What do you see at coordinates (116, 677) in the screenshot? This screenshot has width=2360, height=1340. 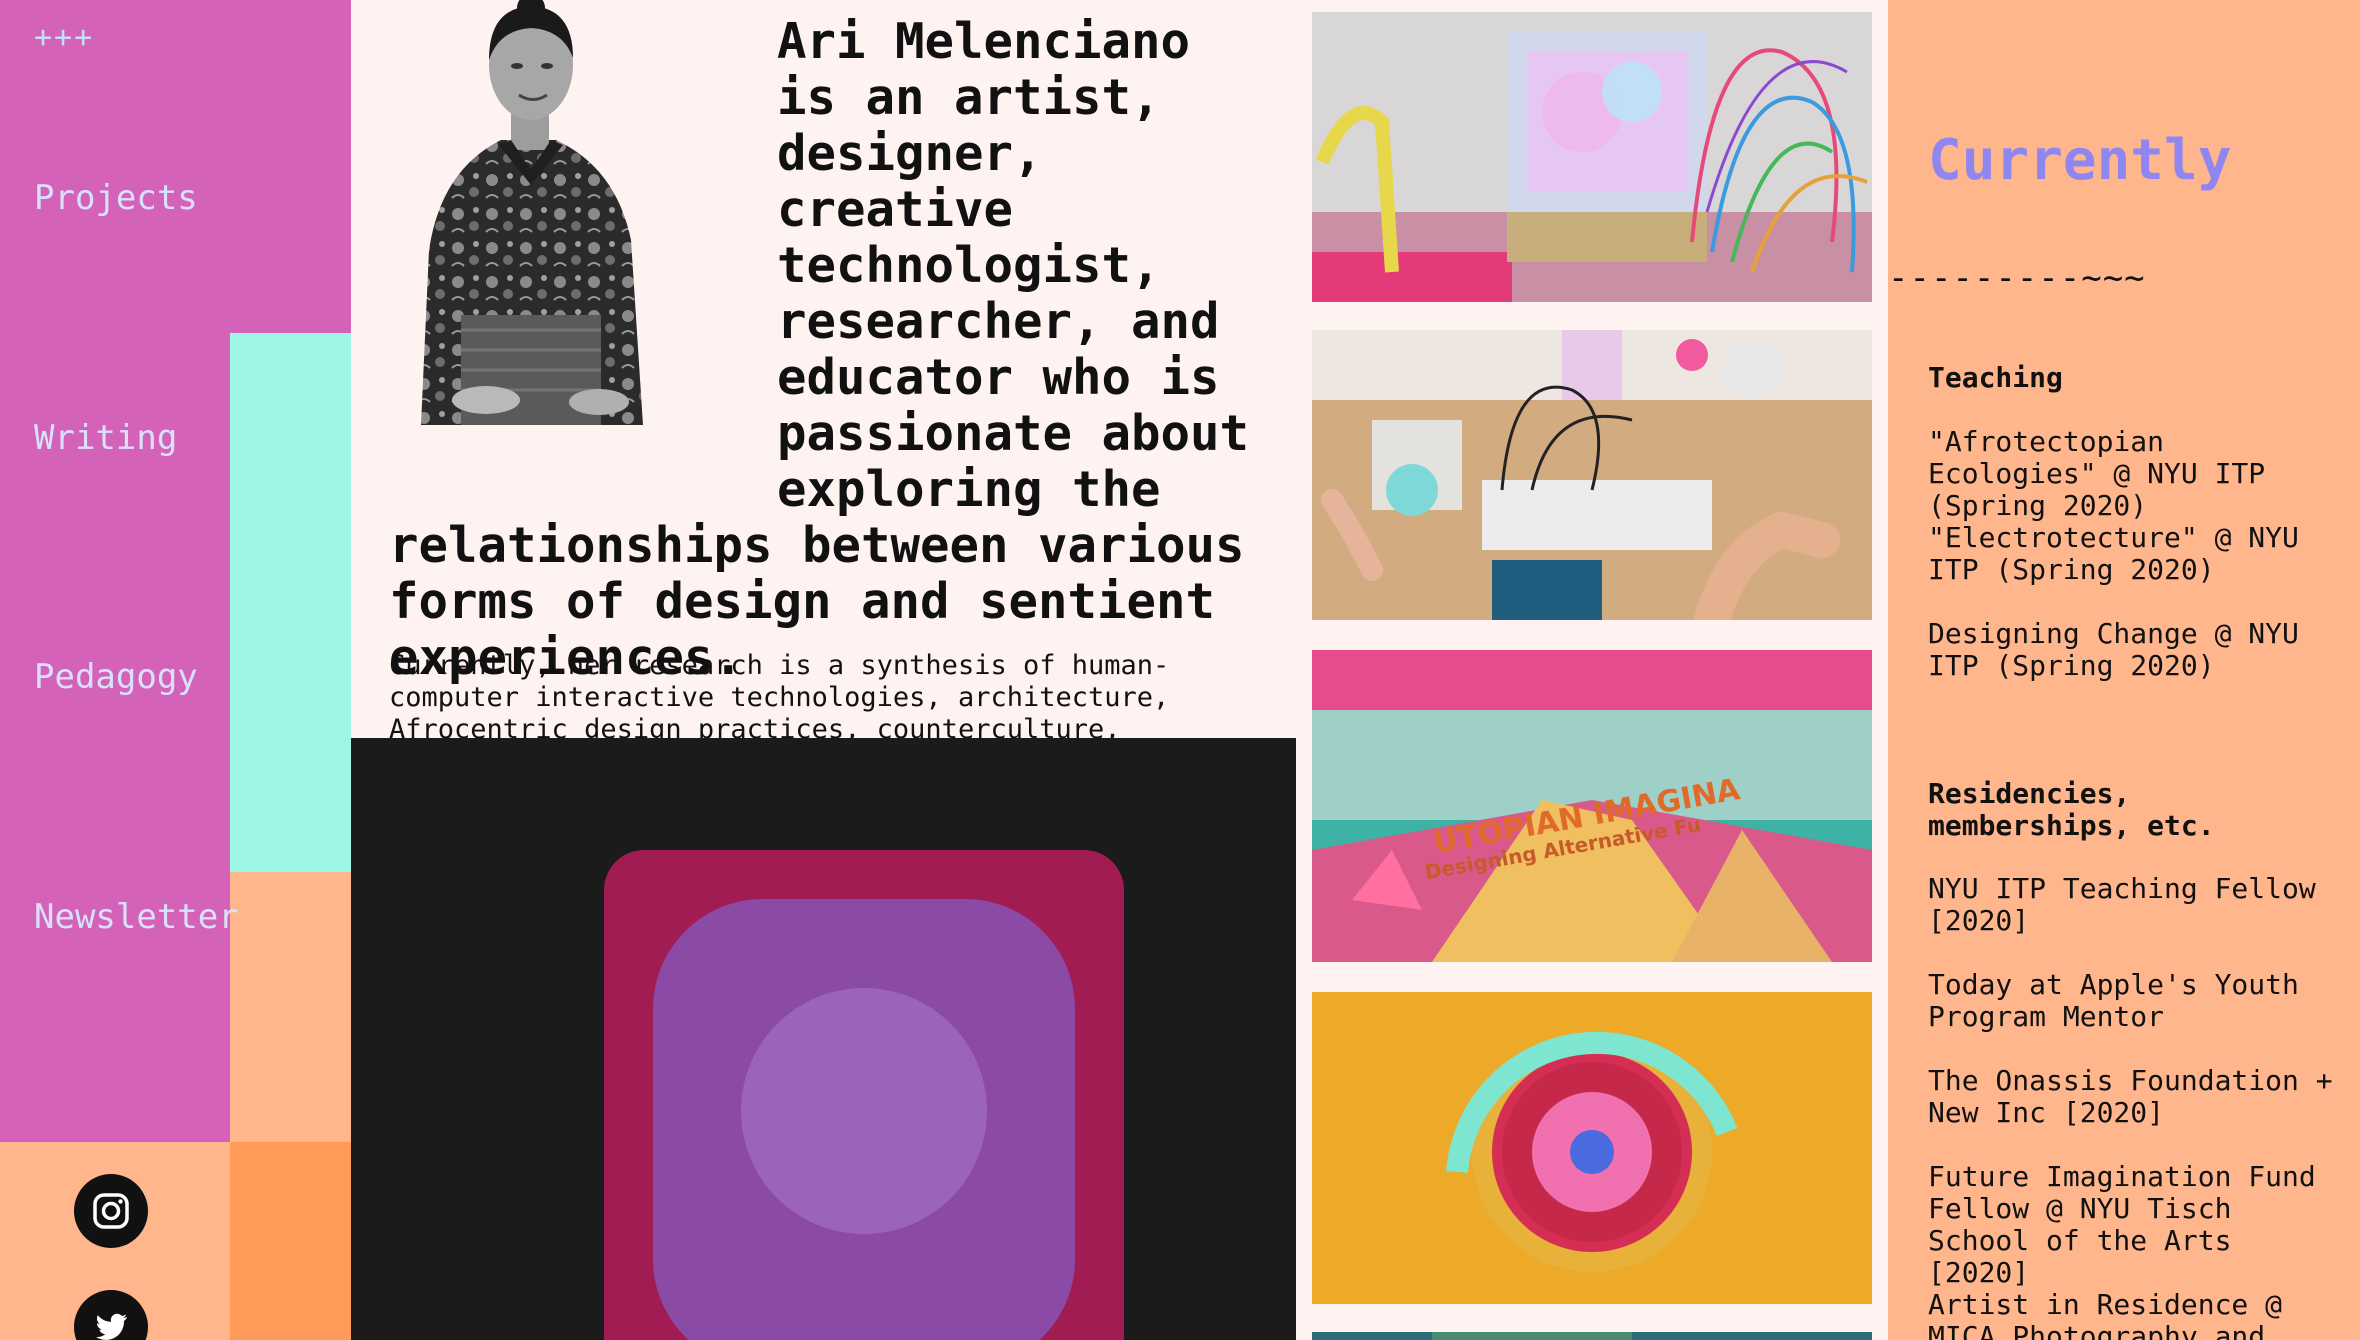 I see `nav-link-pedagogy: Pedagogy` at bounding box center [116, 677].